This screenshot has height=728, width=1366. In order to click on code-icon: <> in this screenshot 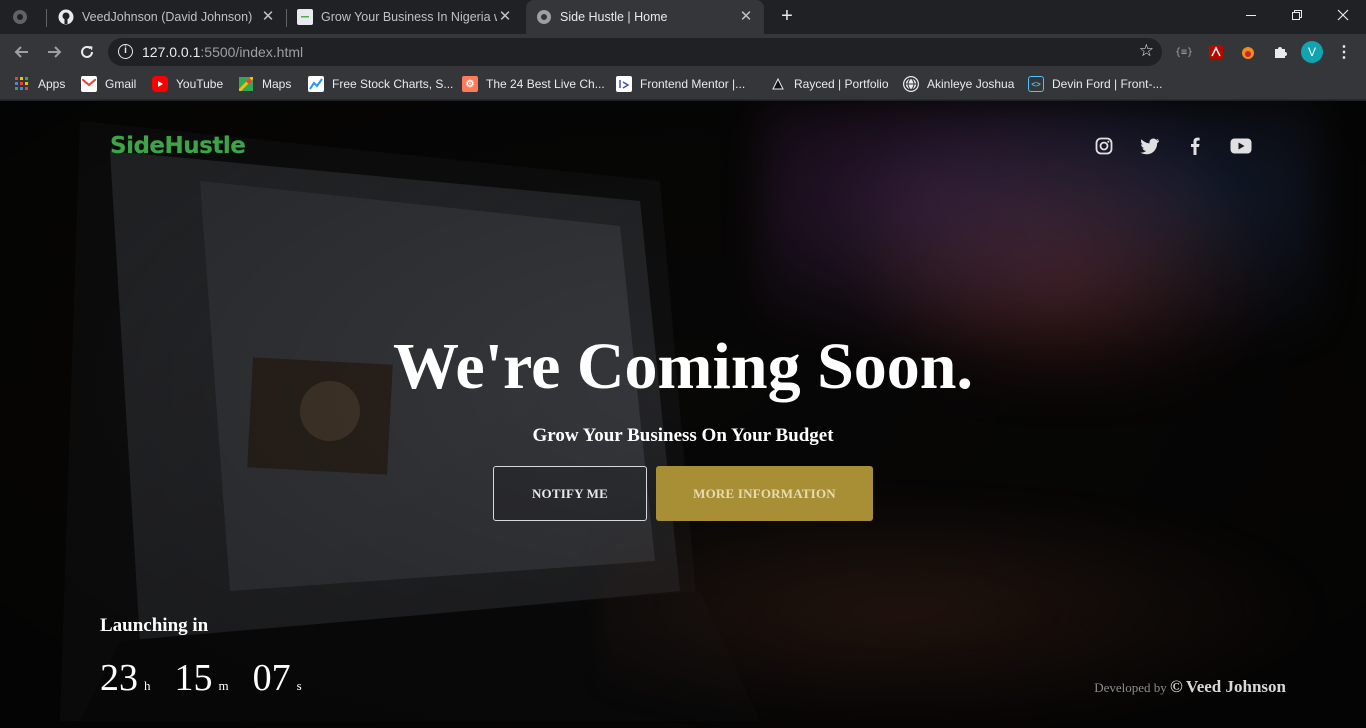, I will do `click(1036, 84)`.